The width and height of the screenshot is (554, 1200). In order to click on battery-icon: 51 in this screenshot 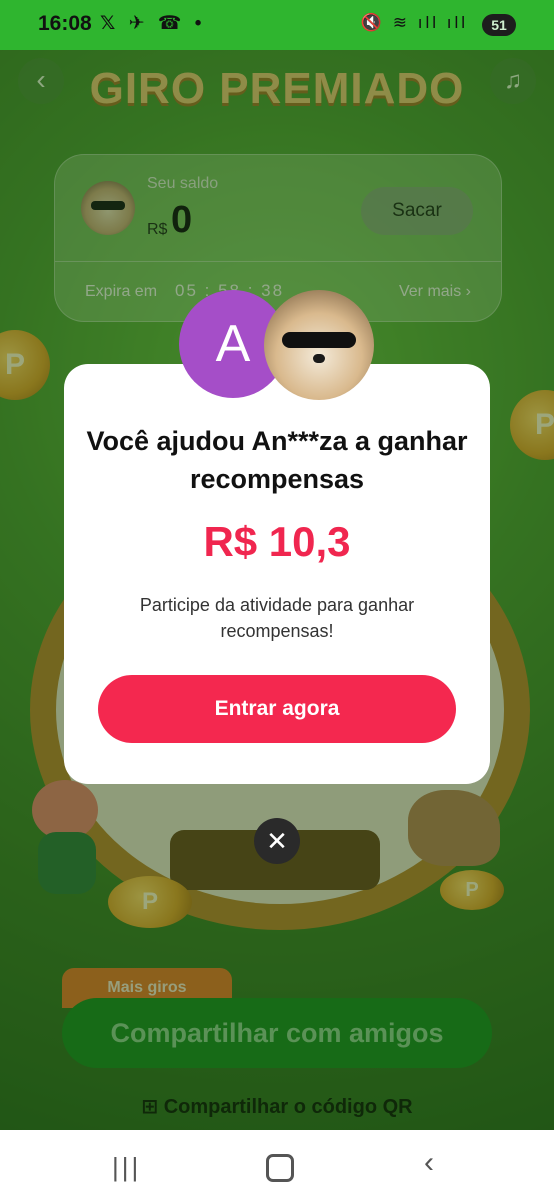, I will do `click(499, 25)`.